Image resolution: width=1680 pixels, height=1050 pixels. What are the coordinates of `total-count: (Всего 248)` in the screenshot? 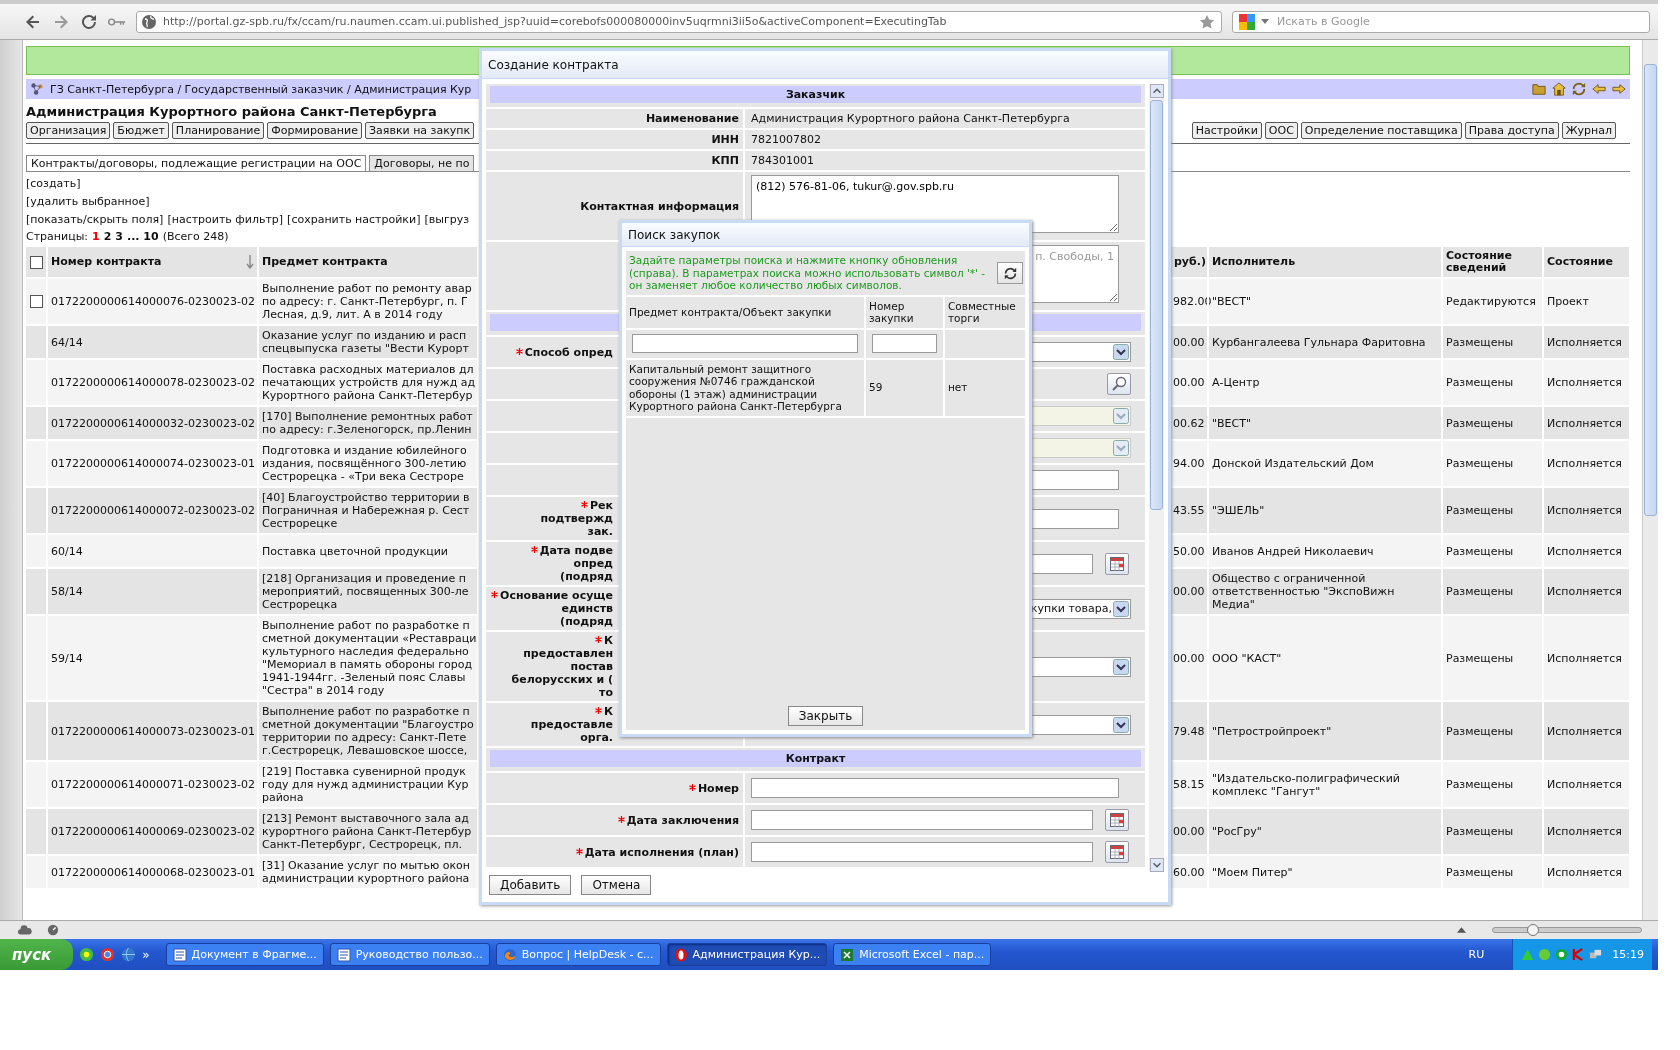 It's located at (195, 236).